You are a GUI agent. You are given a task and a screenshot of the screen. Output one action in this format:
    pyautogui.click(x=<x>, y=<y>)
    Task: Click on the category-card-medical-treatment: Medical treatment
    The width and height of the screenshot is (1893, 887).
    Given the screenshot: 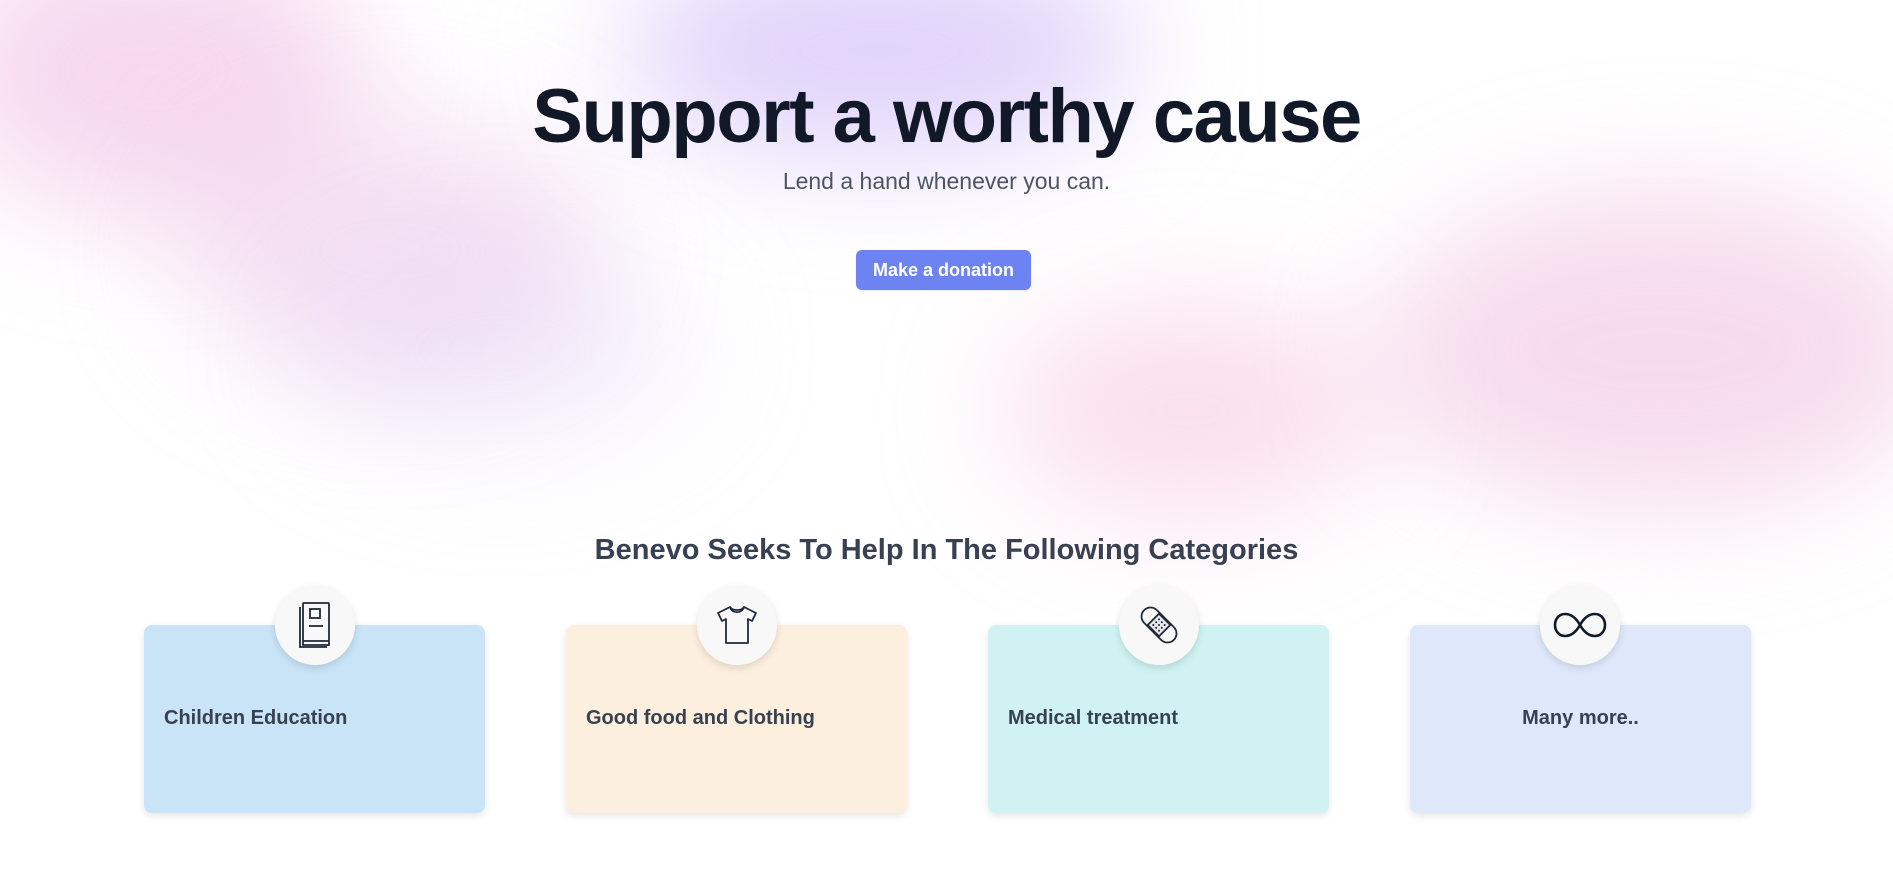 What is the action you would take?
    pyautogui.click(x=1158, y=699)
    